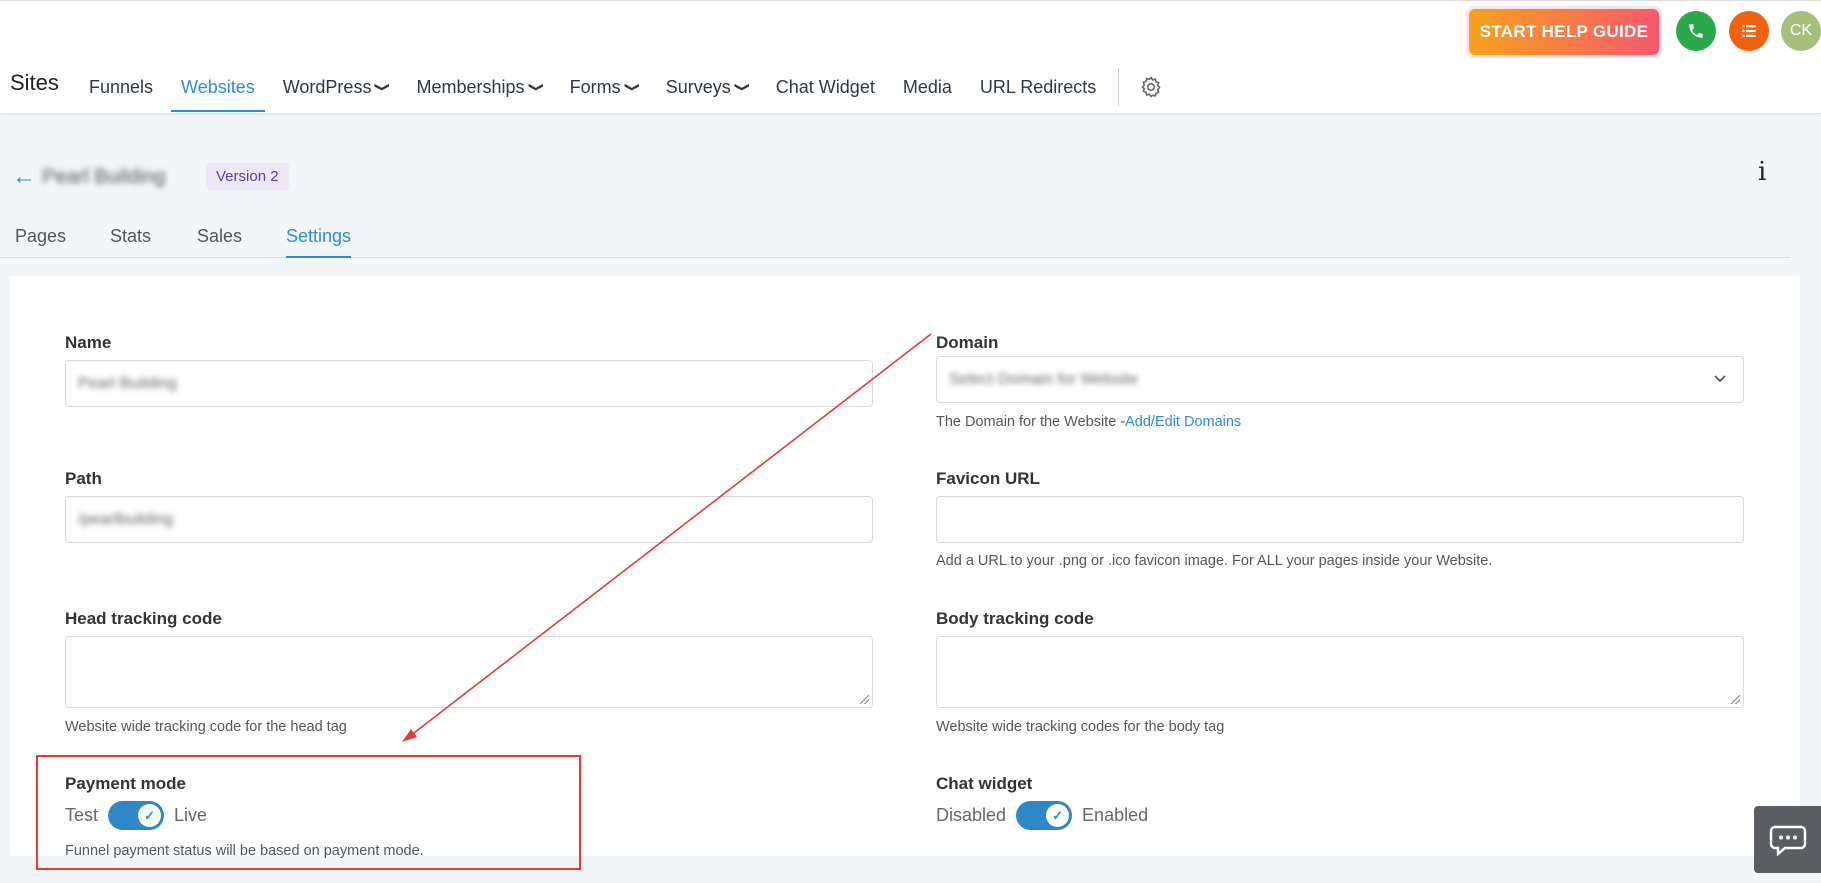 The height and width of the screenshot is (883, 1821). What do you see at coordinates (1564, 32) in the screenshot?
I see `start-help-guide-button: START HELP GUIDE` at bounding box center [1564, 32].